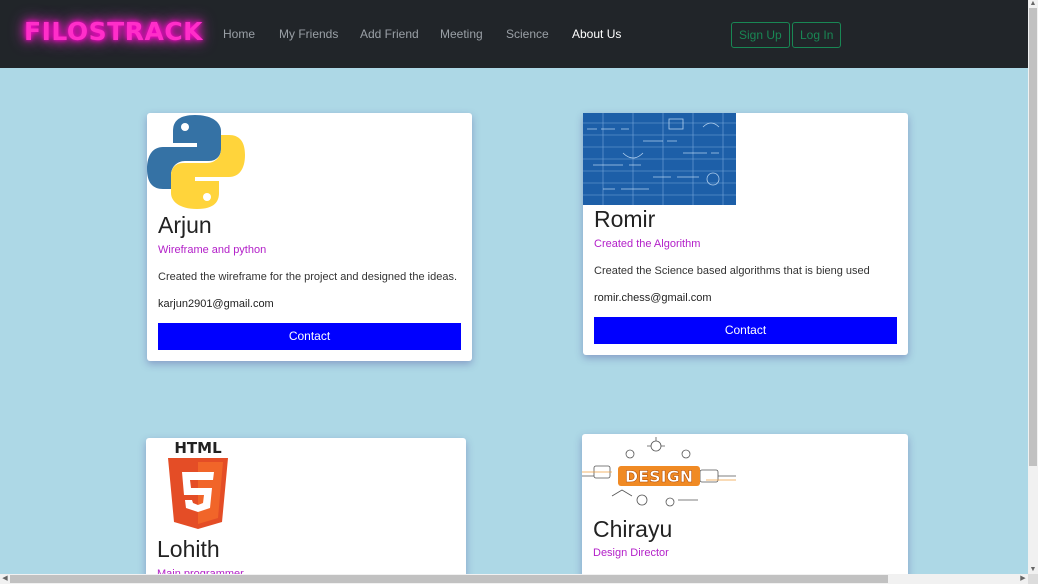  I want to click on nav-about-us: About Us, so click(596, 34).